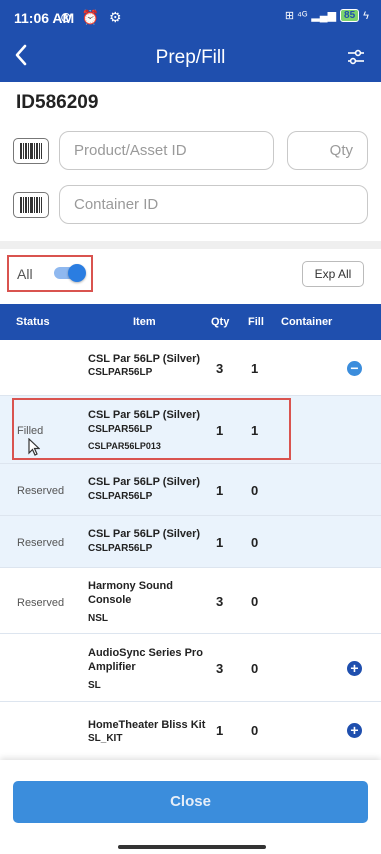 The height and width of the screenshot is (854, 381). I want to click on header-qty: Qty, so click(220, 322).